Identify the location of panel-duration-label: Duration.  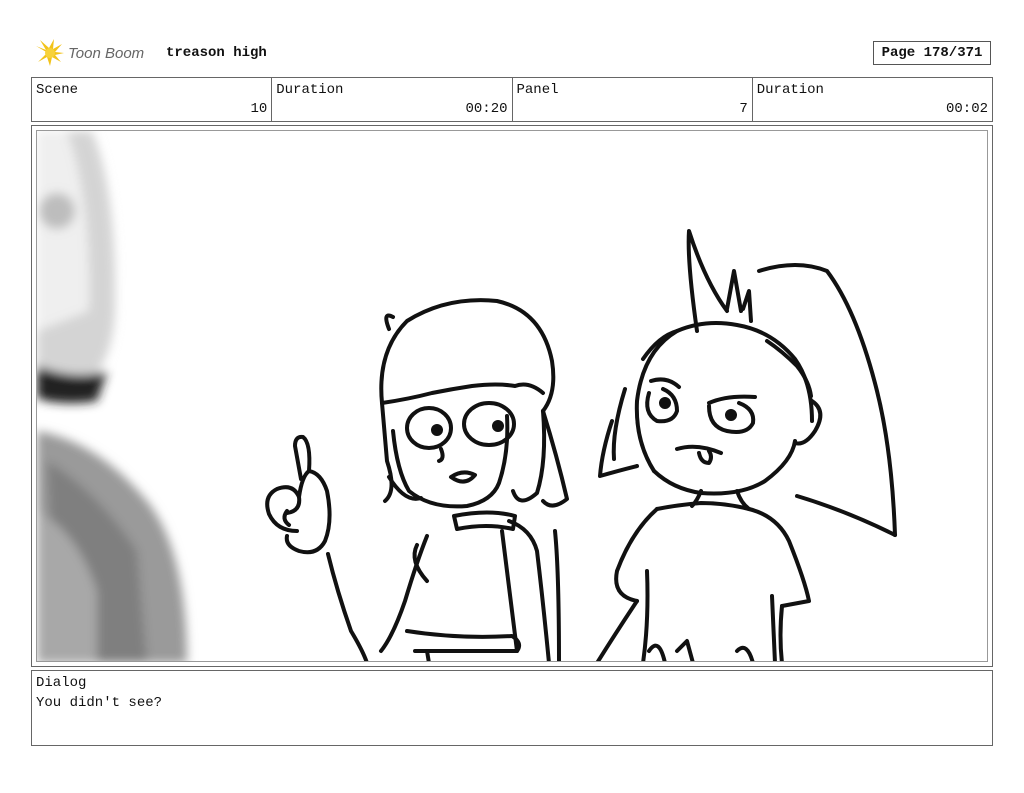
(790, 90).